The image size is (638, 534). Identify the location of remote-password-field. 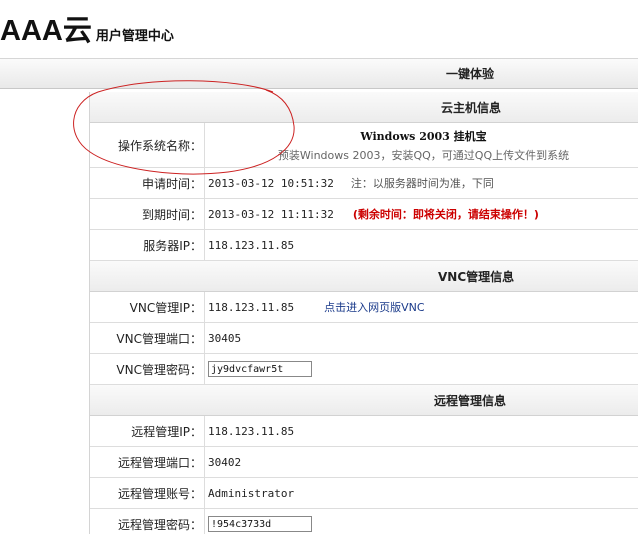
(260, 524).